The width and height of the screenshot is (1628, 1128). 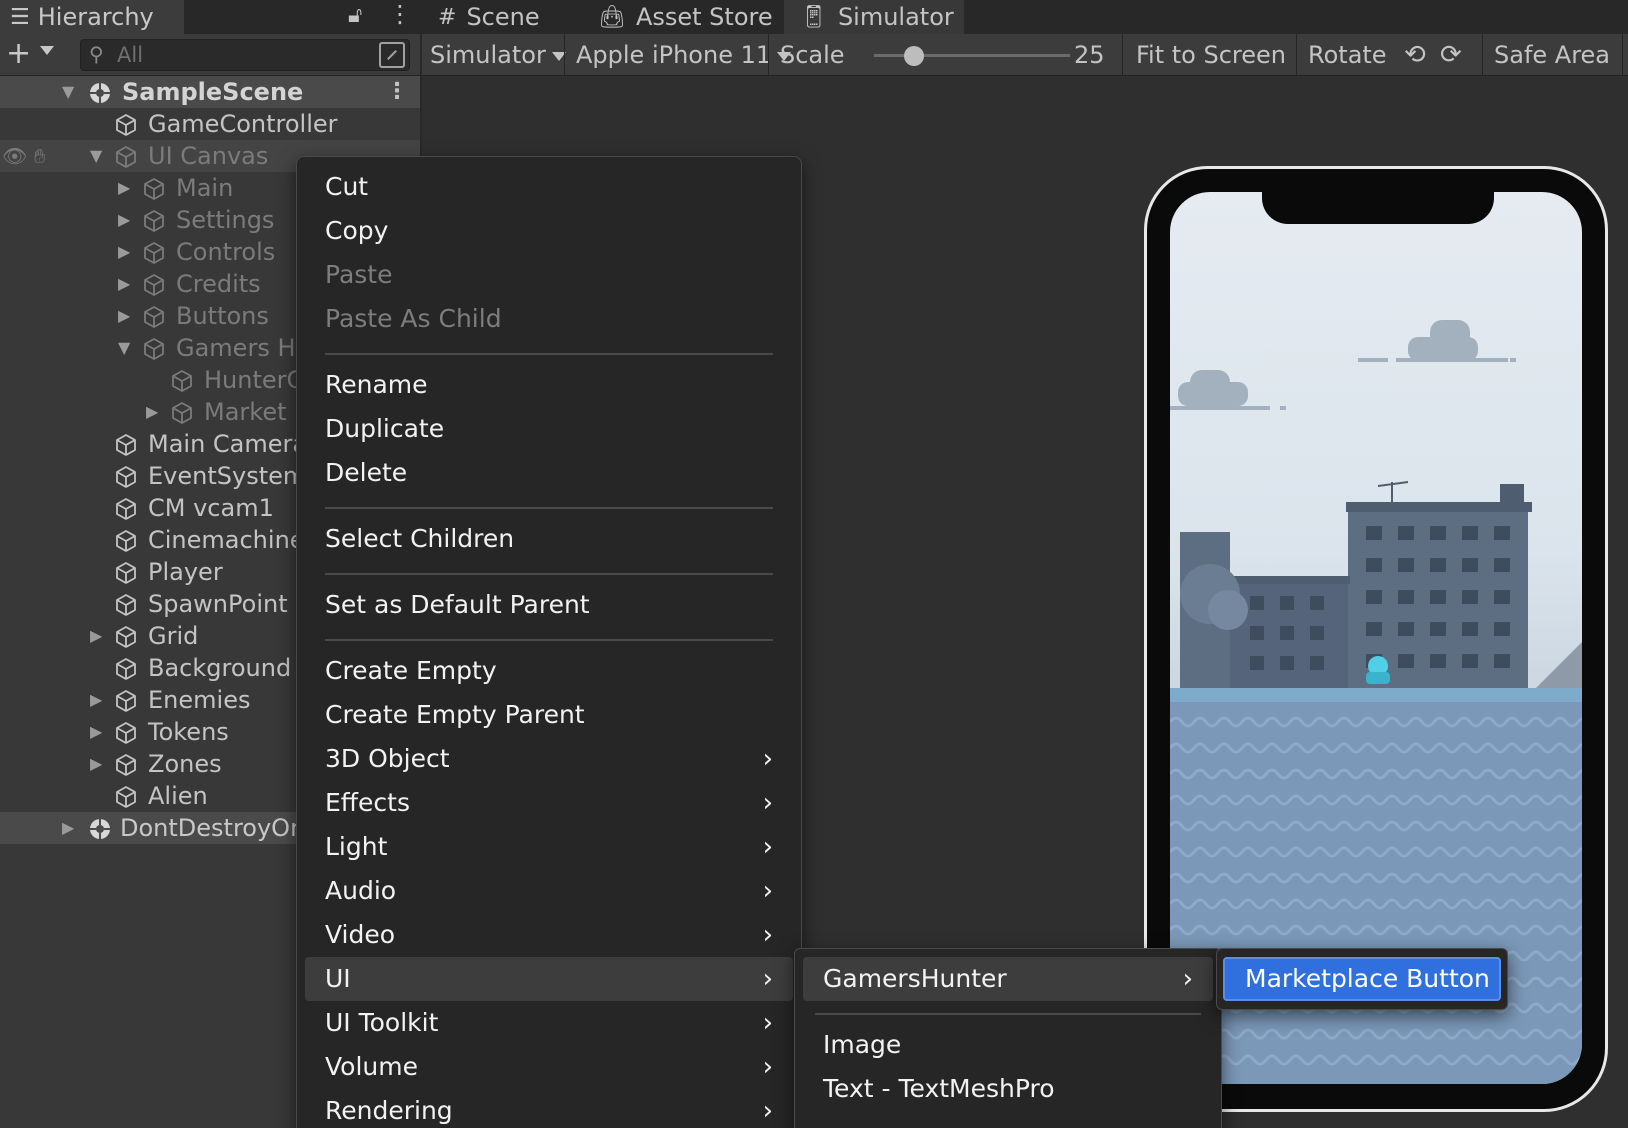 What do you see at coordinates (447, 17) in the screenshot?
I see `grid-icon: #` at bounding box center [447, 17].